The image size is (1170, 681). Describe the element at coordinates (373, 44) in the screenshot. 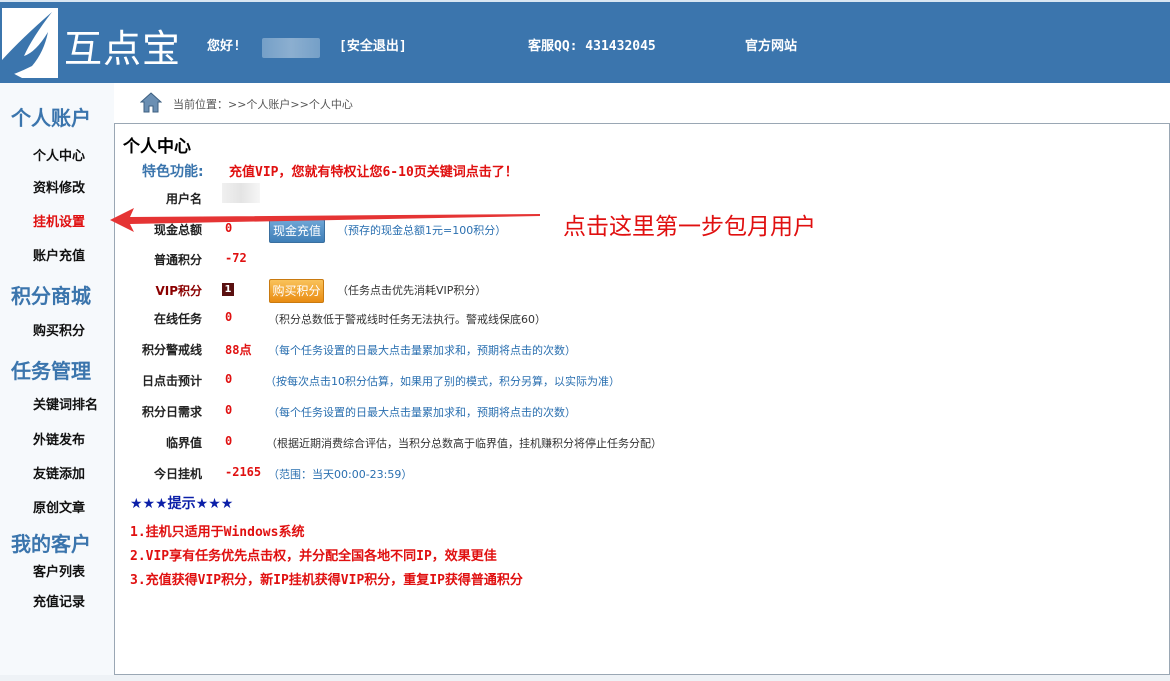

I see `logout-link: [安全退出]` at that location.